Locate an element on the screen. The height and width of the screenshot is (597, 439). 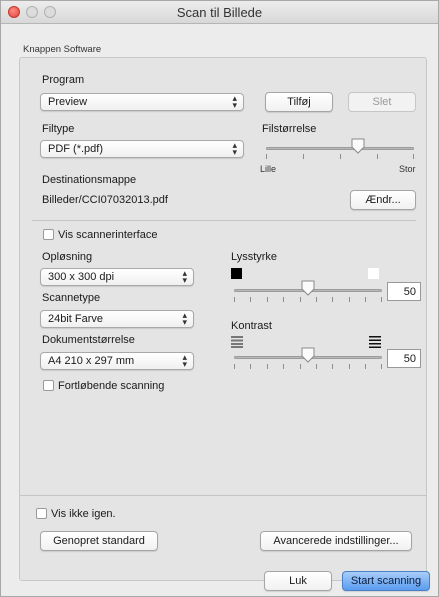
scan-type-selected: 24bit Farve is located at coordinates (76, 319).